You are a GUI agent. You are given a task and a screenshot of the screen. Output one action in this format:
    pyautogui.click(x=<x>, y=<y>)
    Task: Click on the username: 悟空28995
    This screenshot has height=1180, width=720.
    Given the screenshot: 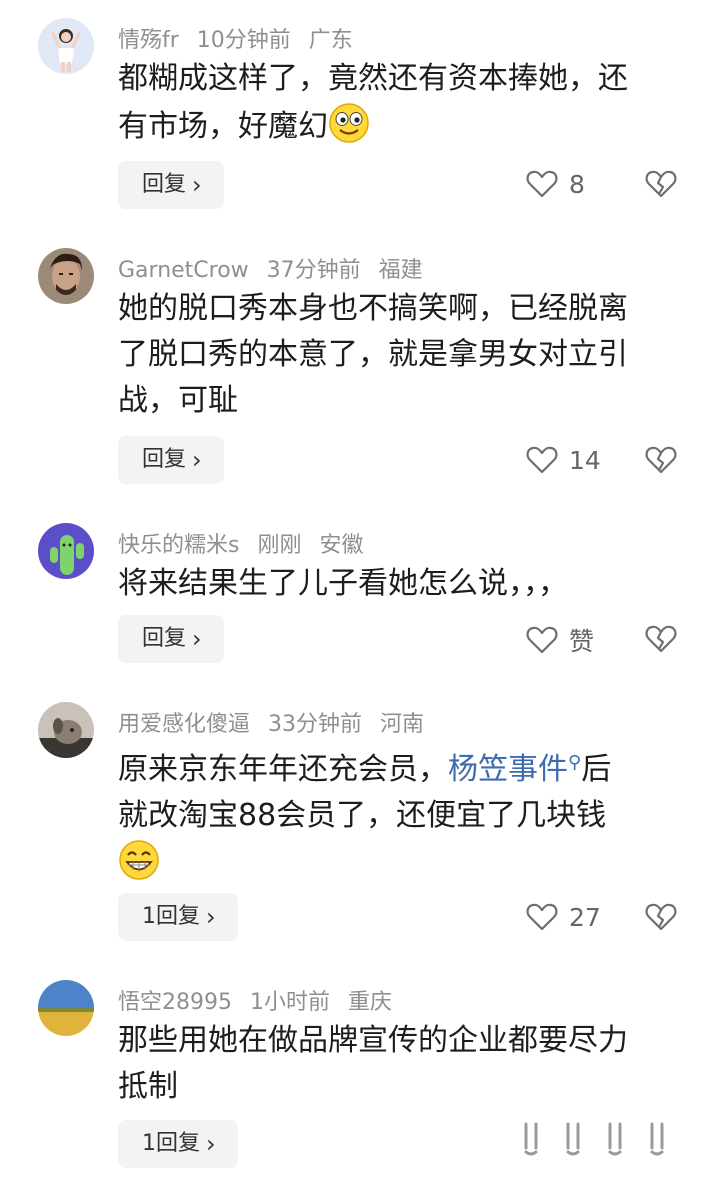 What is the action you would take?
    pyautogui.click(x=175, y=1002)
    